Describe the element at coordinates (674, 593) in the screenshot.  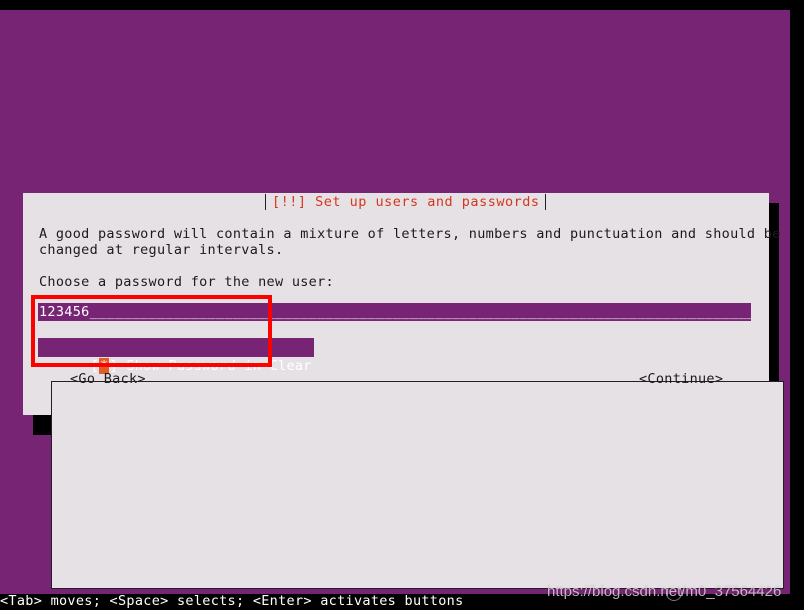
I see `csdn-watermark-logo-icon` at that location.